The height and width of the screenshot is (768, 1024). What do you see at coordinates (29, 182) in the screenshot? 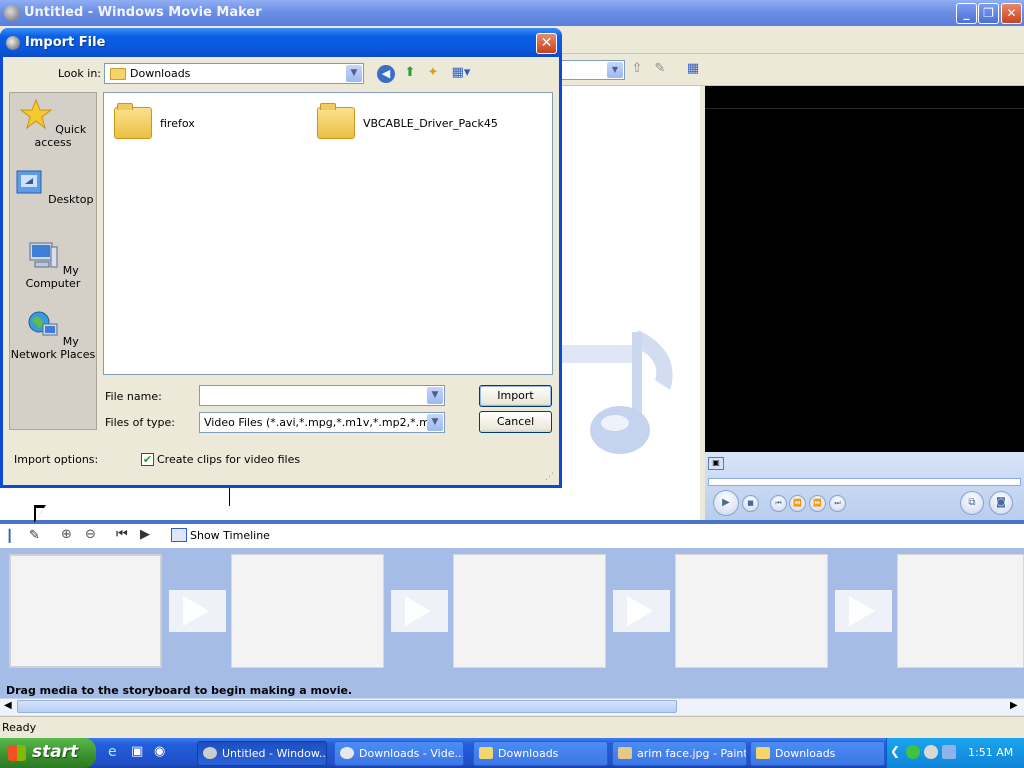
I see `desktop-icon` at bounding box center [29, 182].